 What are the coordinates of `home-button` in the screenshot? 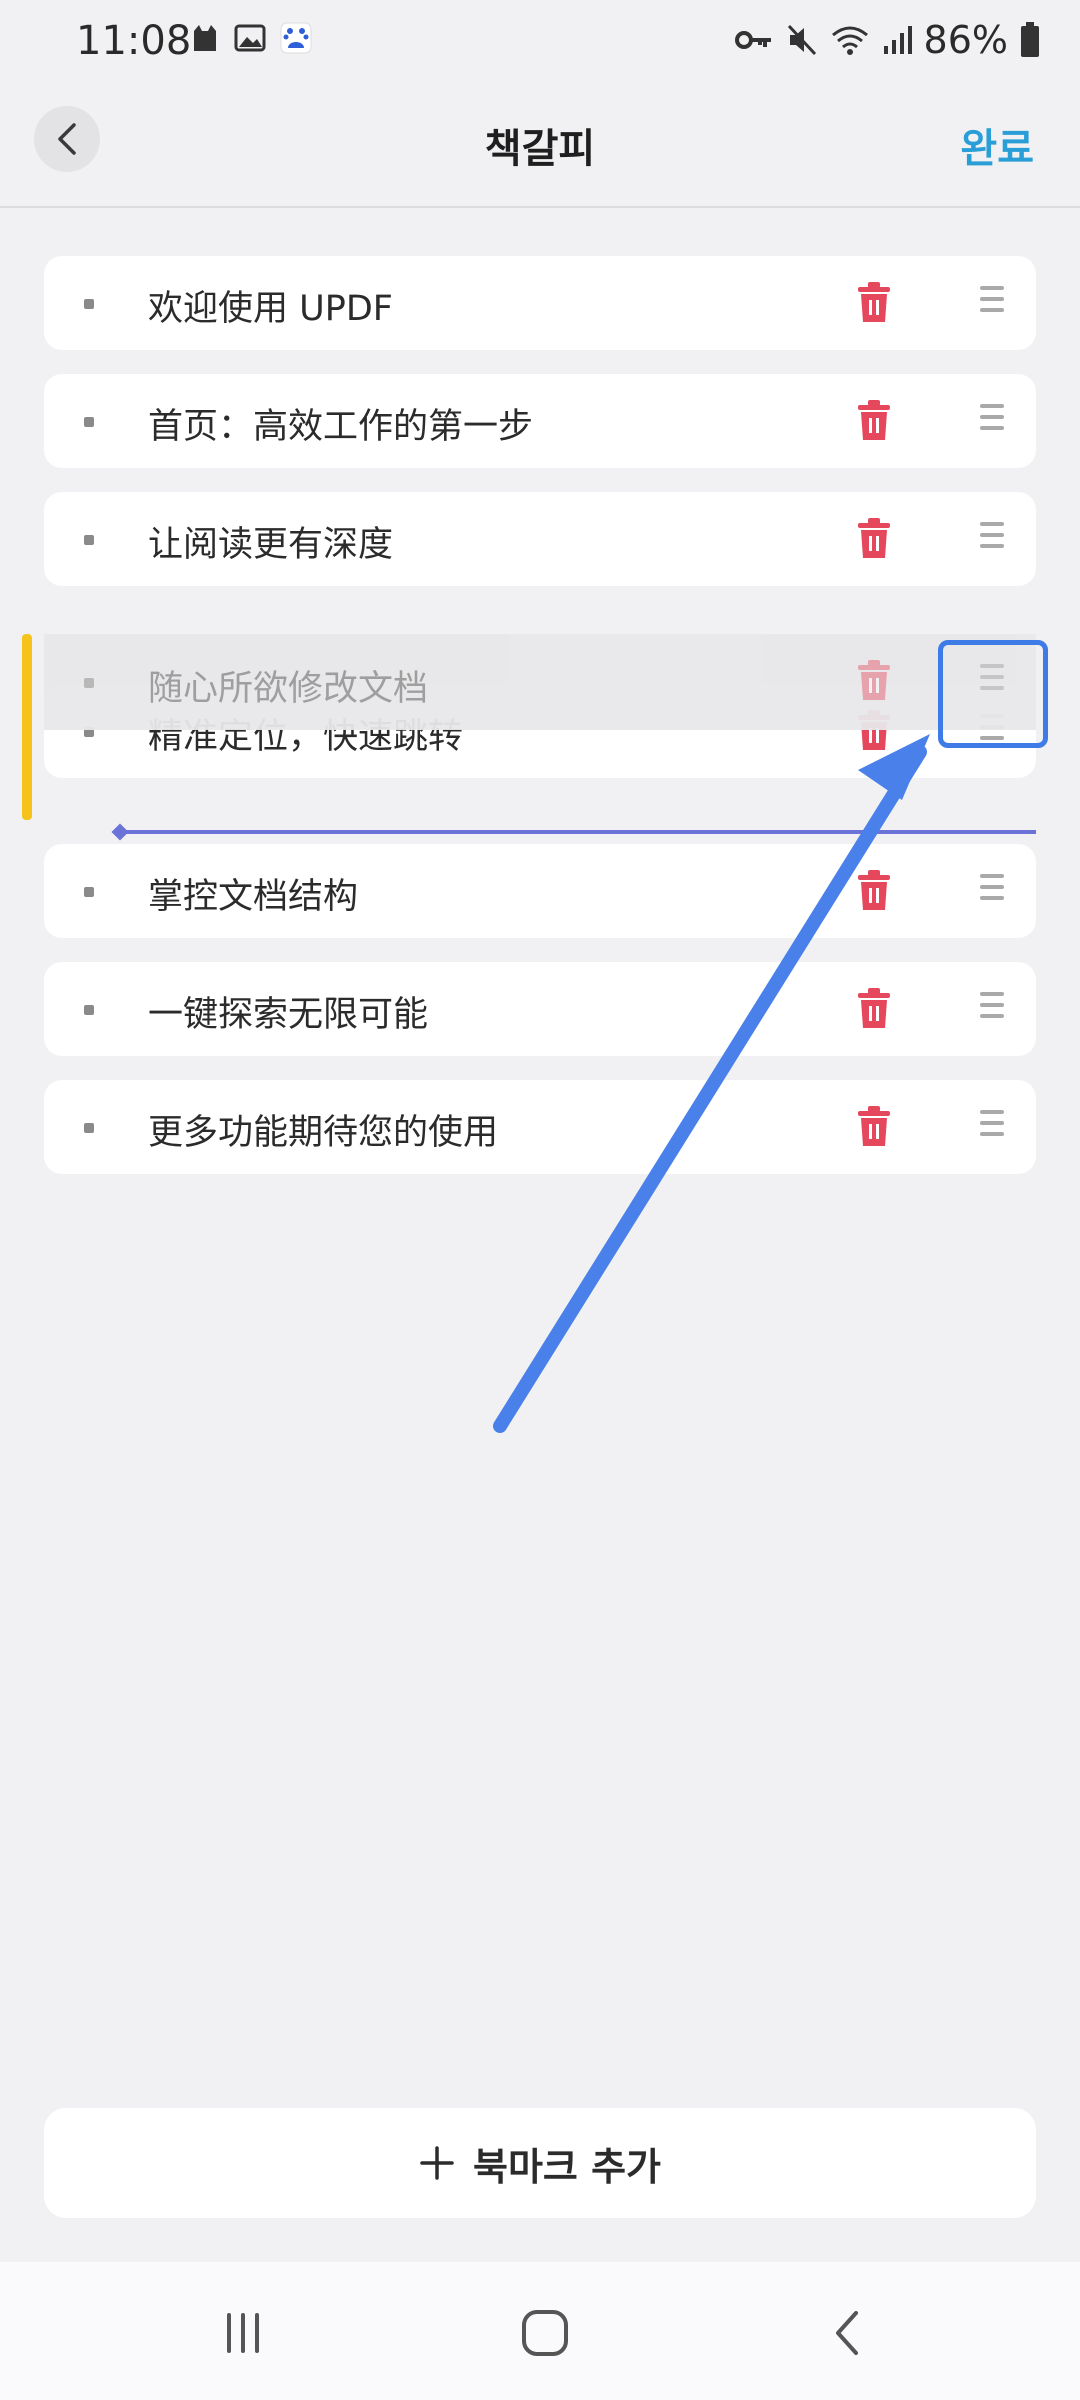 It's located at (545, 2333).